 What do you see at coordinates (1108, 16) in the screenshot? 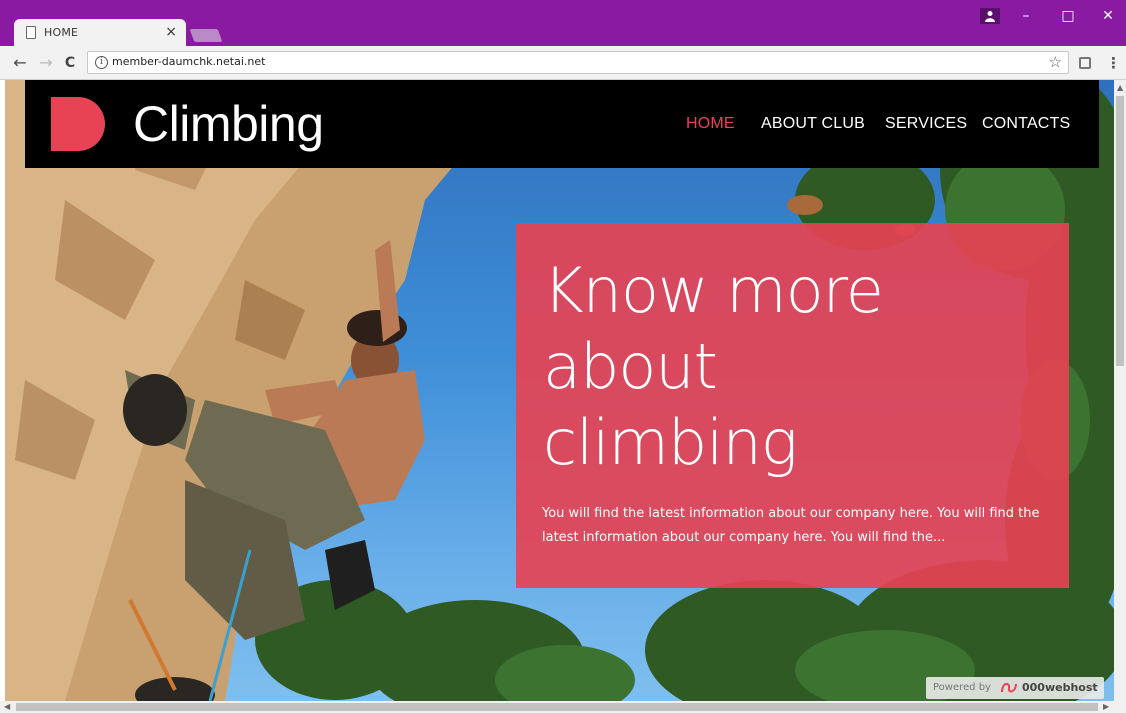
I see `close-window-button: ✕` at bounding box center [1108, 16].